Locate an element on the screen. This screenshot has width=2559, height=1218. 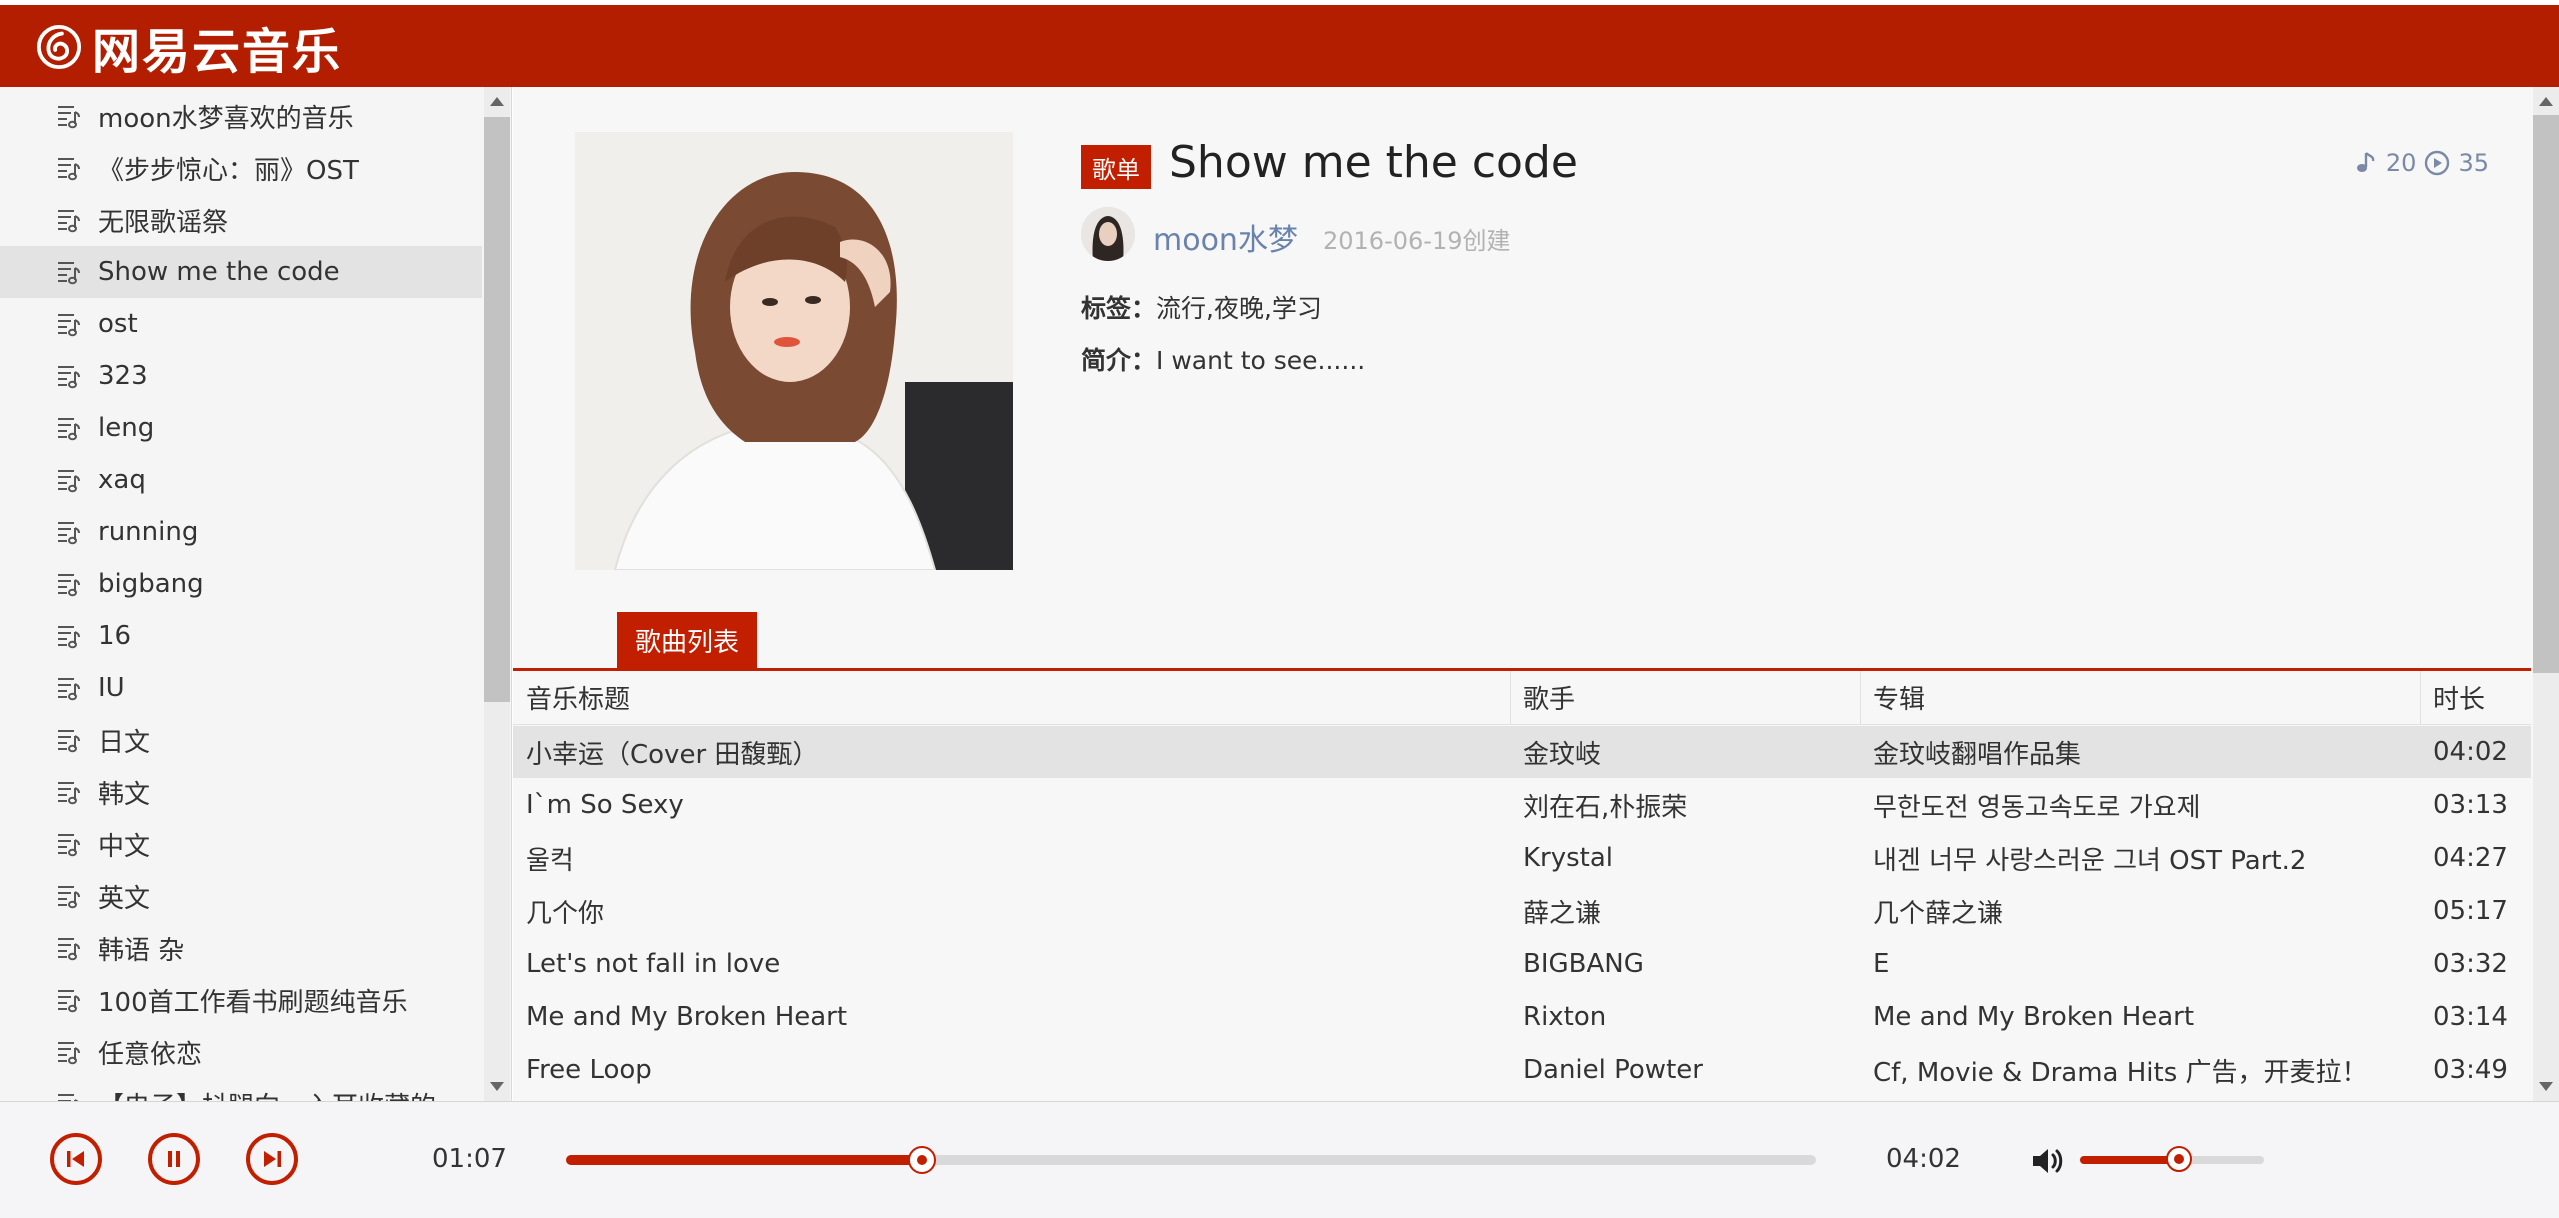
sidebar-playlist-label: xaq is located at coordinates (122, 480).